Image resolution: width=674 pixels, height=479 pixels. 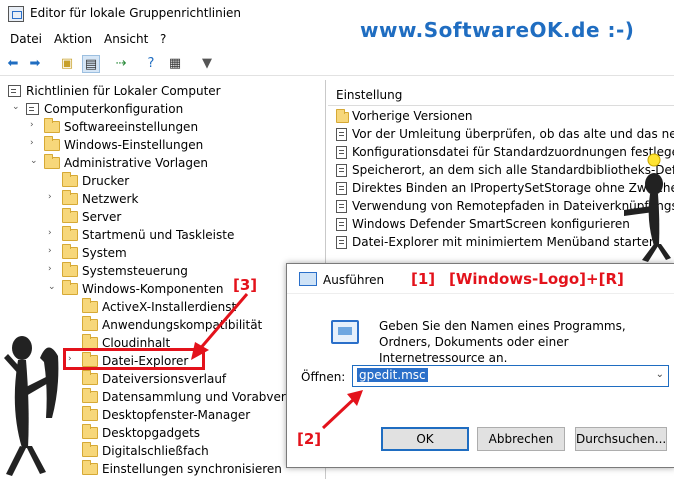 I want to click on properties-icon: ▦, so click(x=175, y=64).